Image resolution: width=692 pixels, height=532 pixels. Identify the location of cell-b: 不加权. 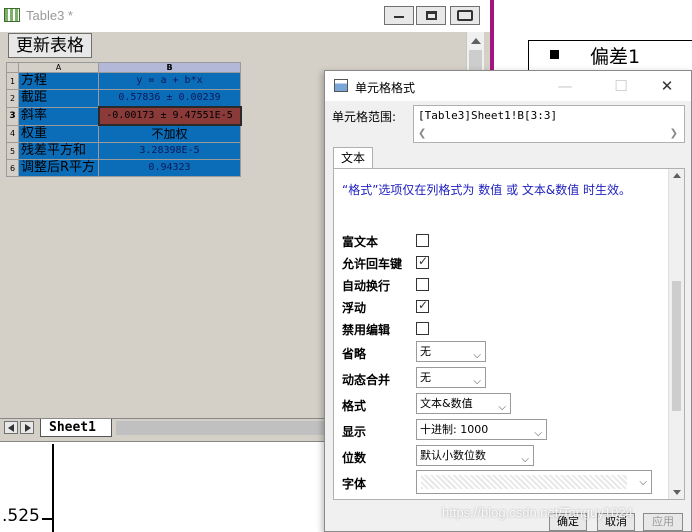
(169, 133).